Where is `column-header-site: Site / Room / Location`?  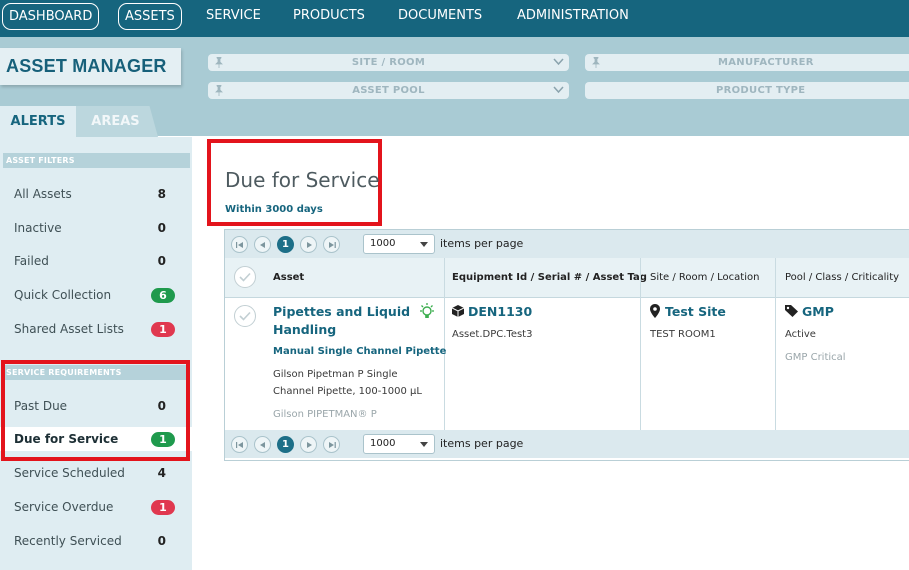
column-header-site: Site / Room / Location is located at coordinates (704, 278).